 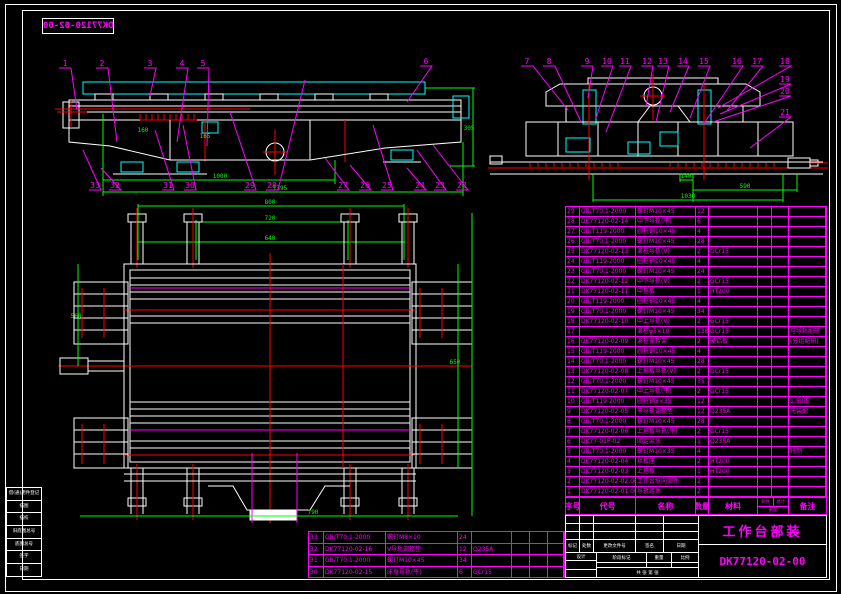 I want to click on balloon-9: 9, so click(x=587, y=61).